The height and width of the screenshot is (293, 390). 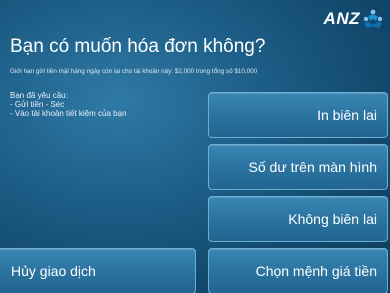 I want to click on anz-logo: ANZ, so click(x=354, y=19).